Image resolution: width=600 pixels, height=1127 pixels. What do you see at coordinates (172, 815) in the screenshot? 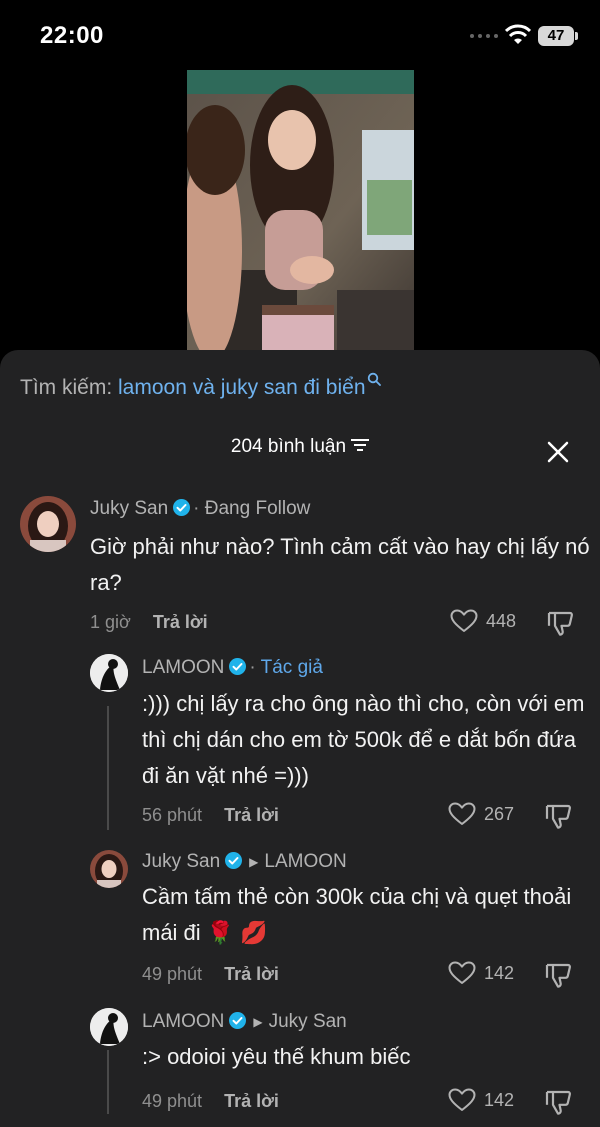
I see `comment-time: 56 phút` at bounding box center [172, 815].